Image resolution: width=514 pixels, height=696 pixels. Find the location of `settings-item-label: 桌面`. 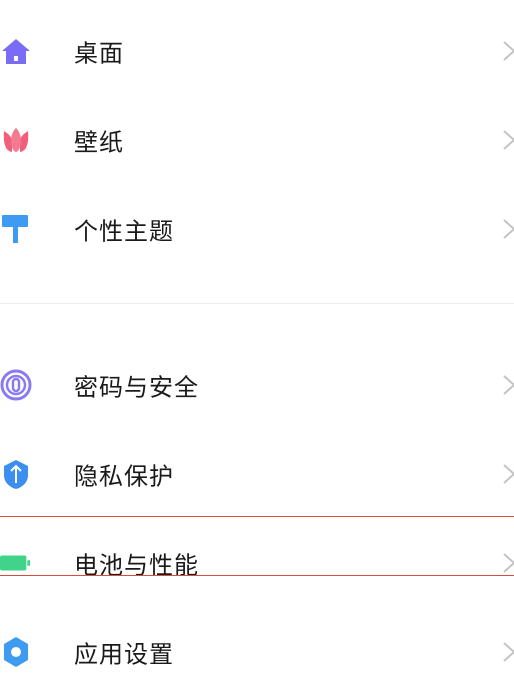

settings-item-label: 桌面 is located at coordinates (99, 53).